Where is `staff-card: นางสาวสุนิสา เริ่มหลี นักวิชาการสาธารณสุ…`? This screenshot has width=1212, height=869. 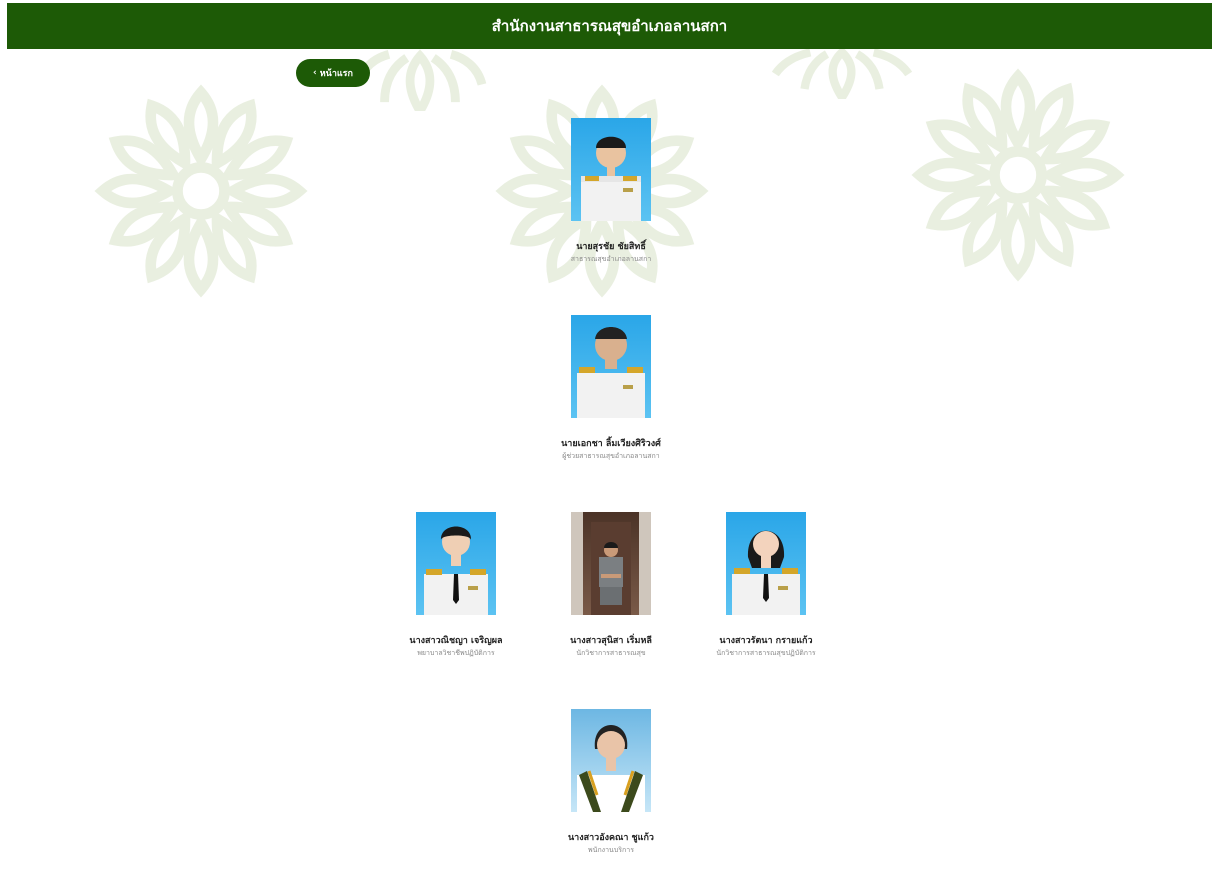 staff-card: นางสาวสุนิสา เริ่มหลี นักวิชาการสาธารณสุ… is located at coordinates (611, 585).